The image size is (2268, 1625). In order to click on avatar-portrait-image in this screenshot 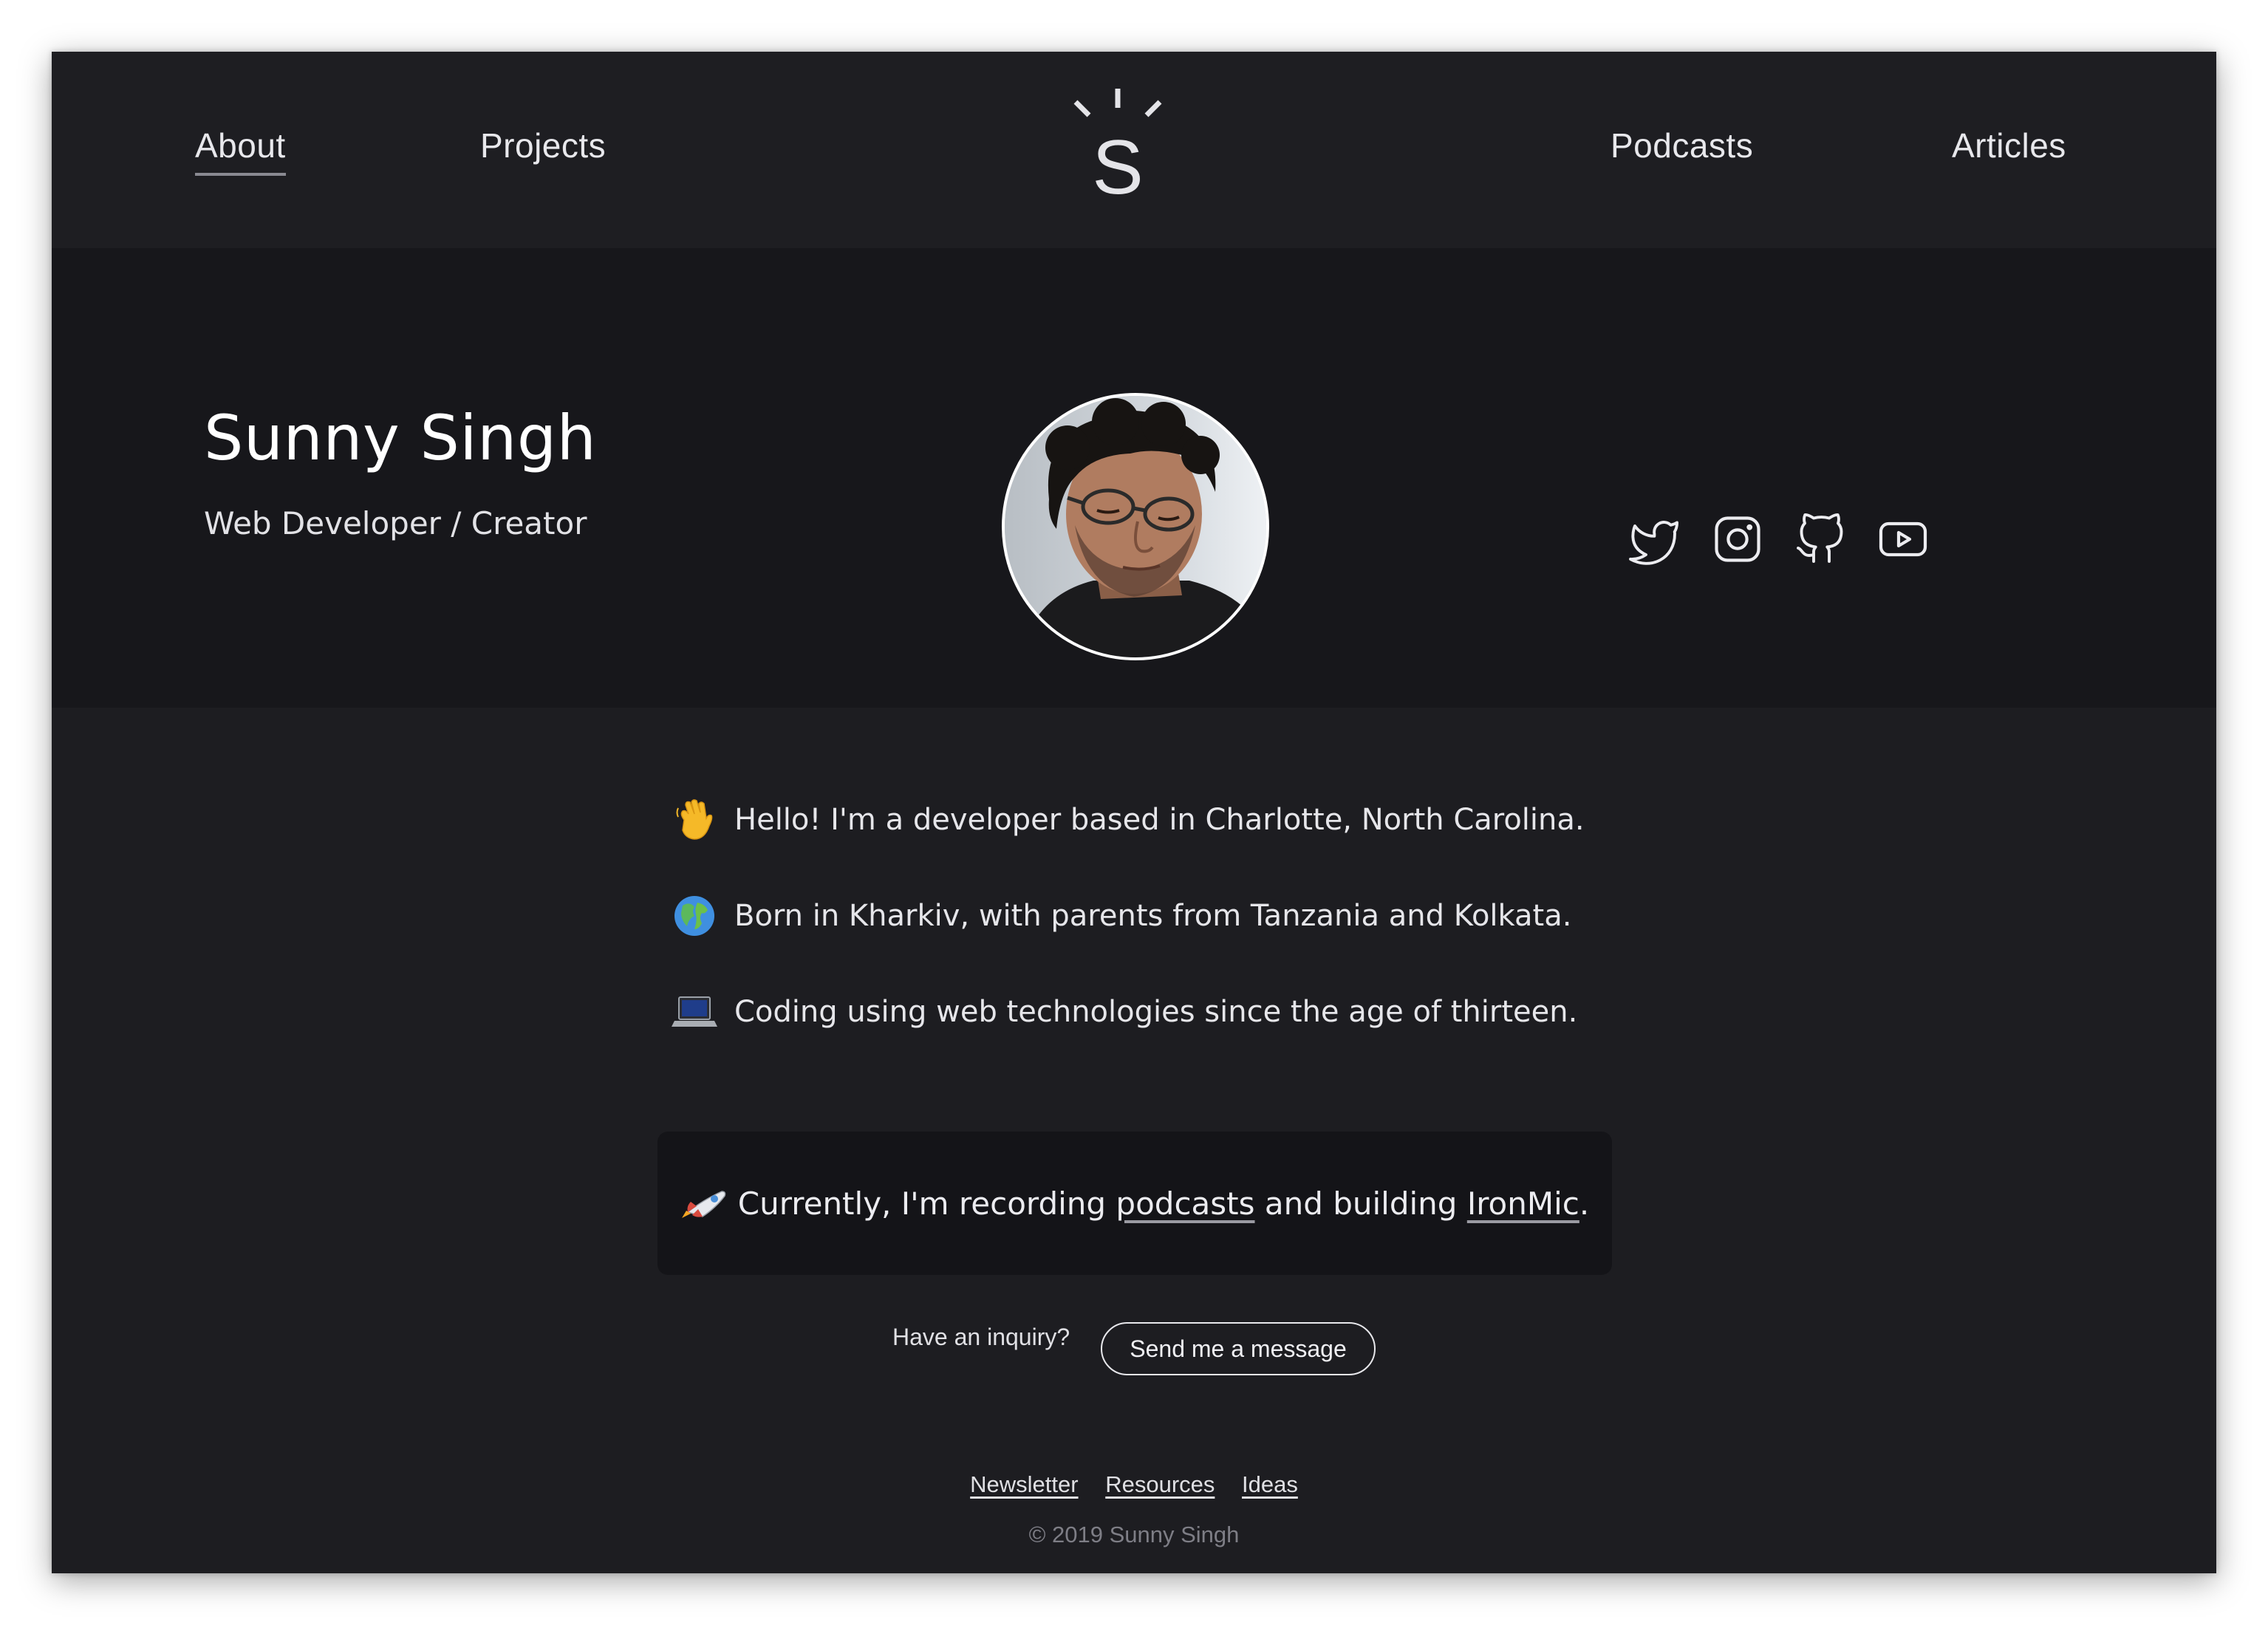, I will do `click(1135, 527)`.